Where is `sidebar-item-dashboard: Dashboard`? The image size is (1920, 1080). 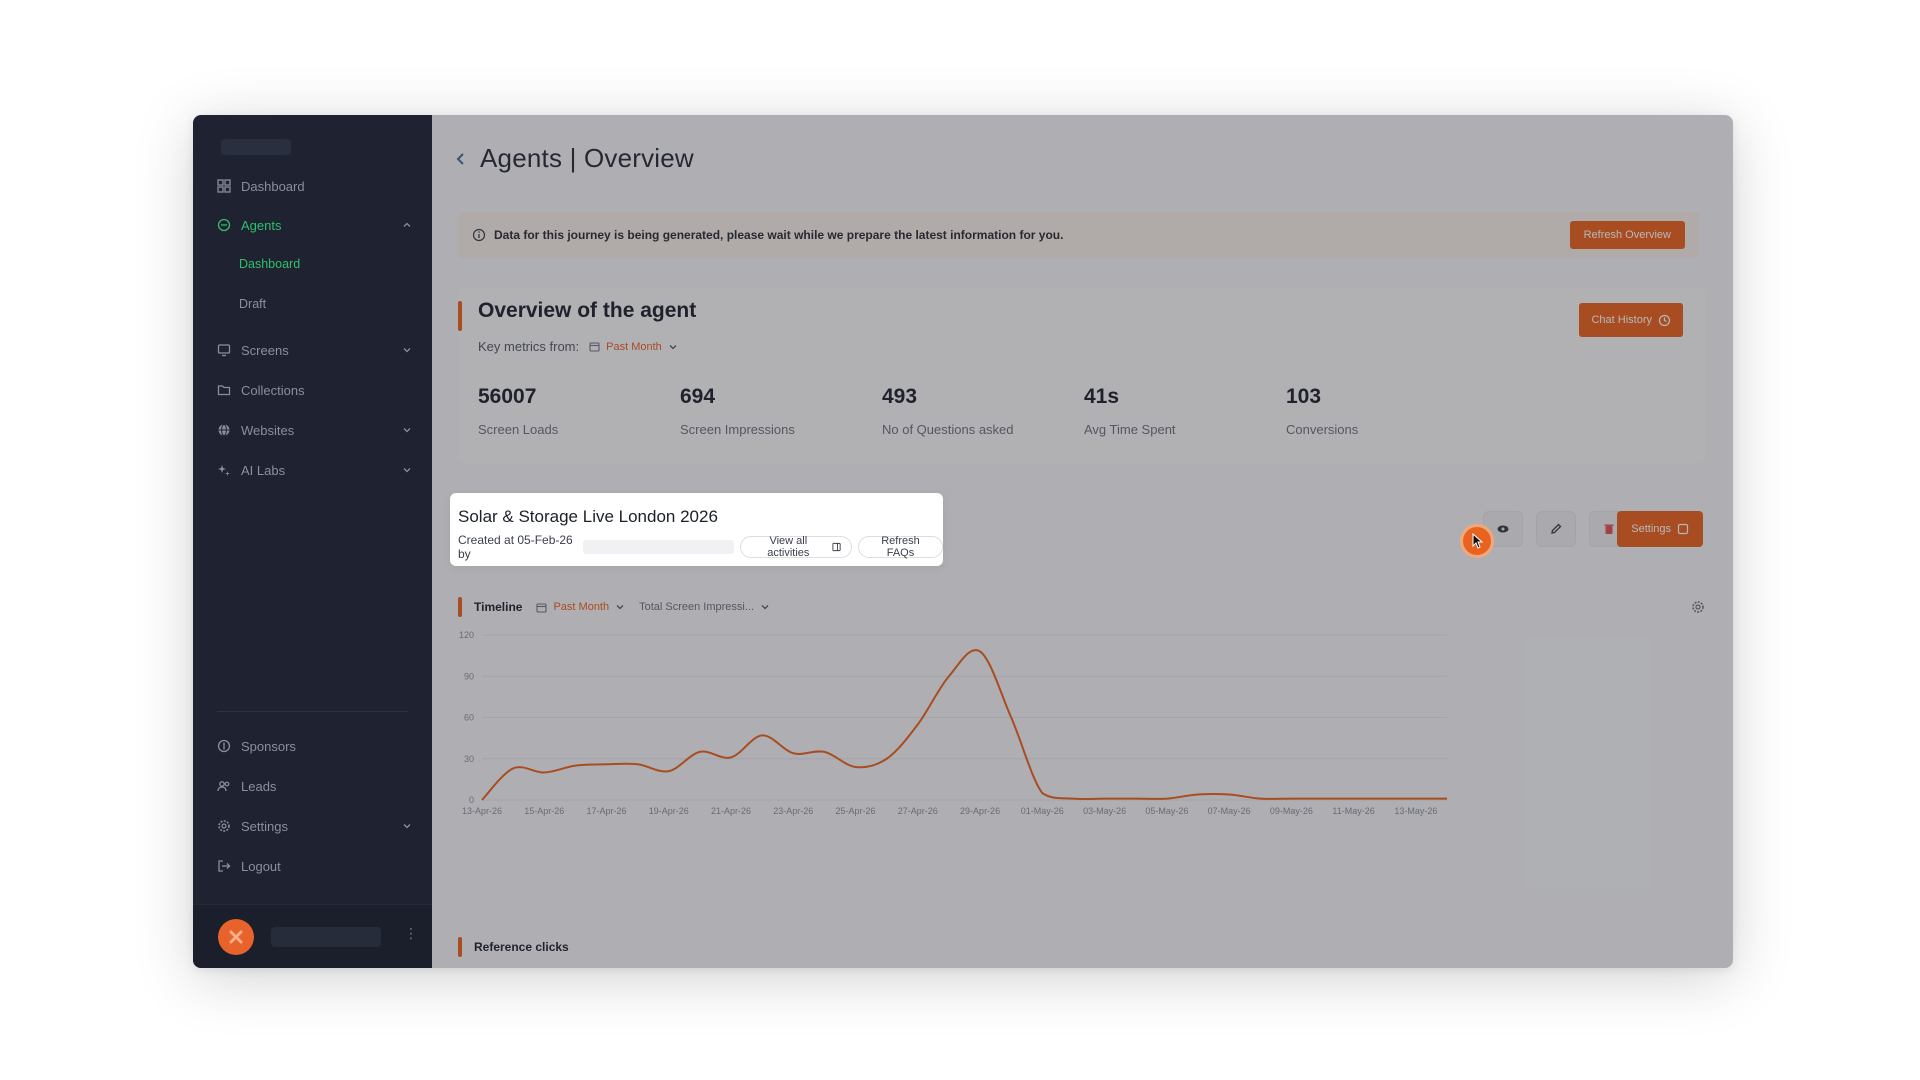
sidebar-item-dashboard: Dashboard is located at coordinates (314, 186).